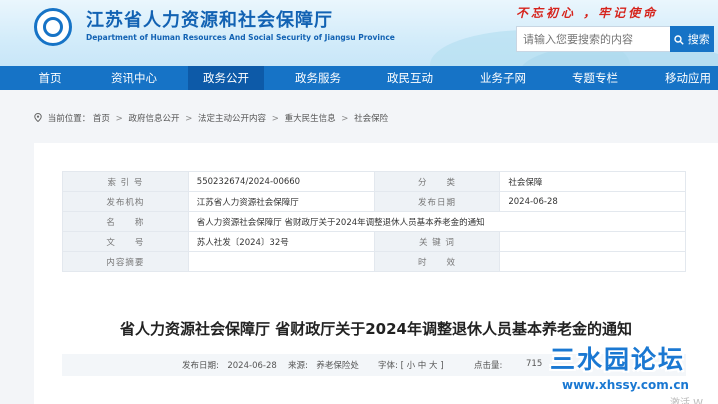  I want to click on date-label: 发布日期, so click(437, 201).